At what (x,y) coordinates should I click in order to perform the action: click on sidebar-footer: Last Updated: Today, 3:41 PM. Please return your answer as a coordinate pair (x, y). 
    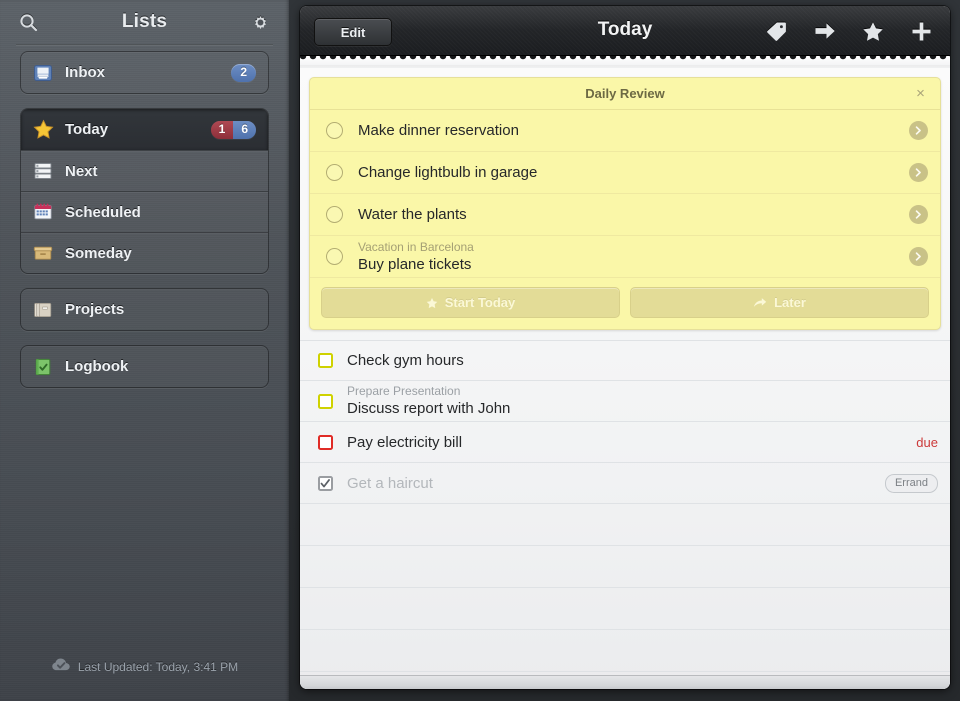
    Looking at the image, I should click on (144, 667).